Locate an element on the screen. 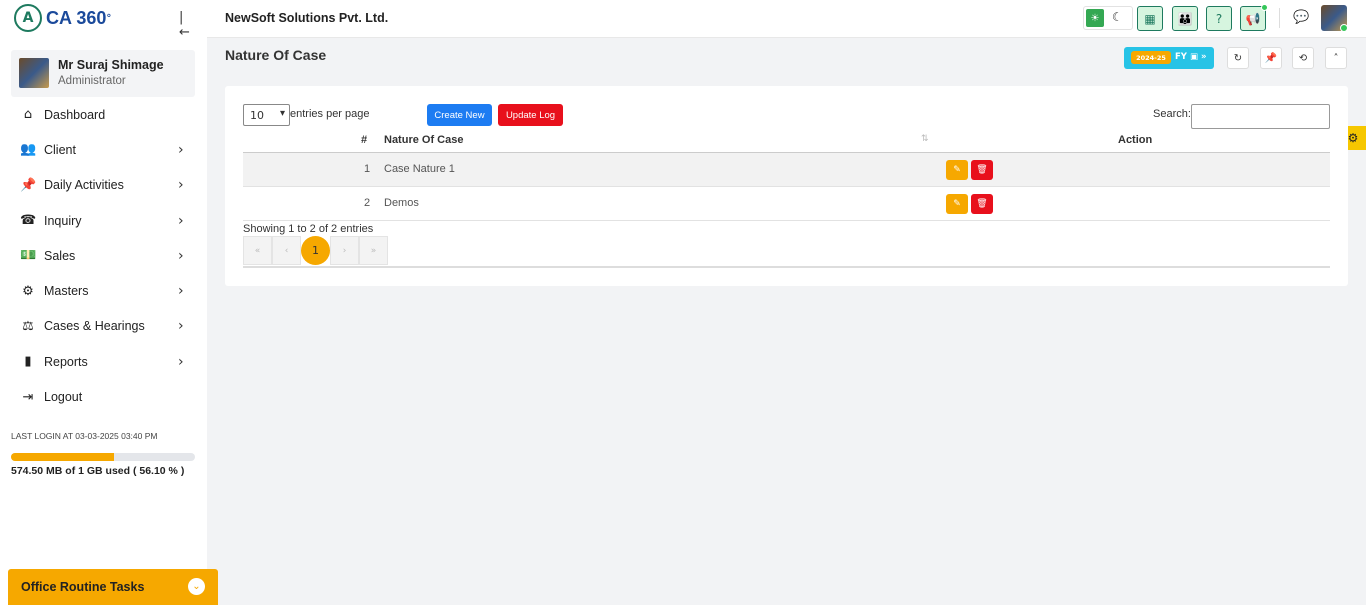 This screenshot has width=1366, height=605. pagination-scrollbar is located at coordinates (786, 267).